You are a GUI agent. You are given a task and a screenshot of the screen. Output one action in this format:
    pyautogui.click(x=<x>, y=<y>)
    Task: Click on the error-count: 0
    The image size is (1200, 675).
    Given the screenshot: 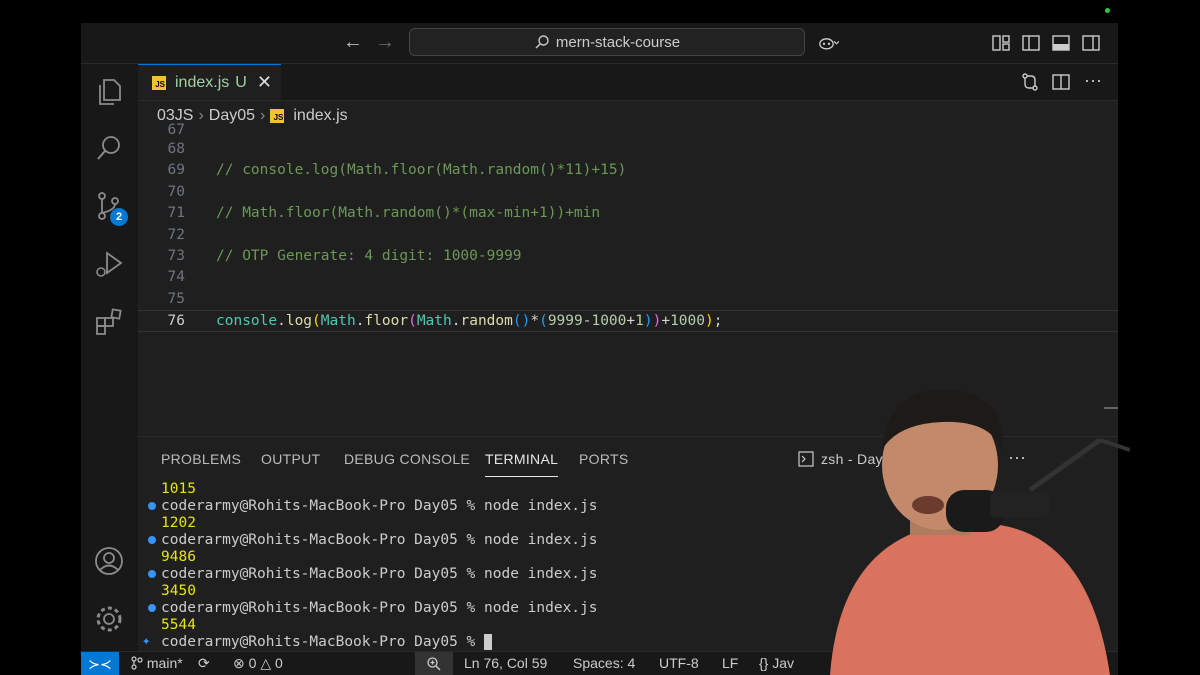 What is the action you would take?
    pyautogui.click(x=252, y=663)
    